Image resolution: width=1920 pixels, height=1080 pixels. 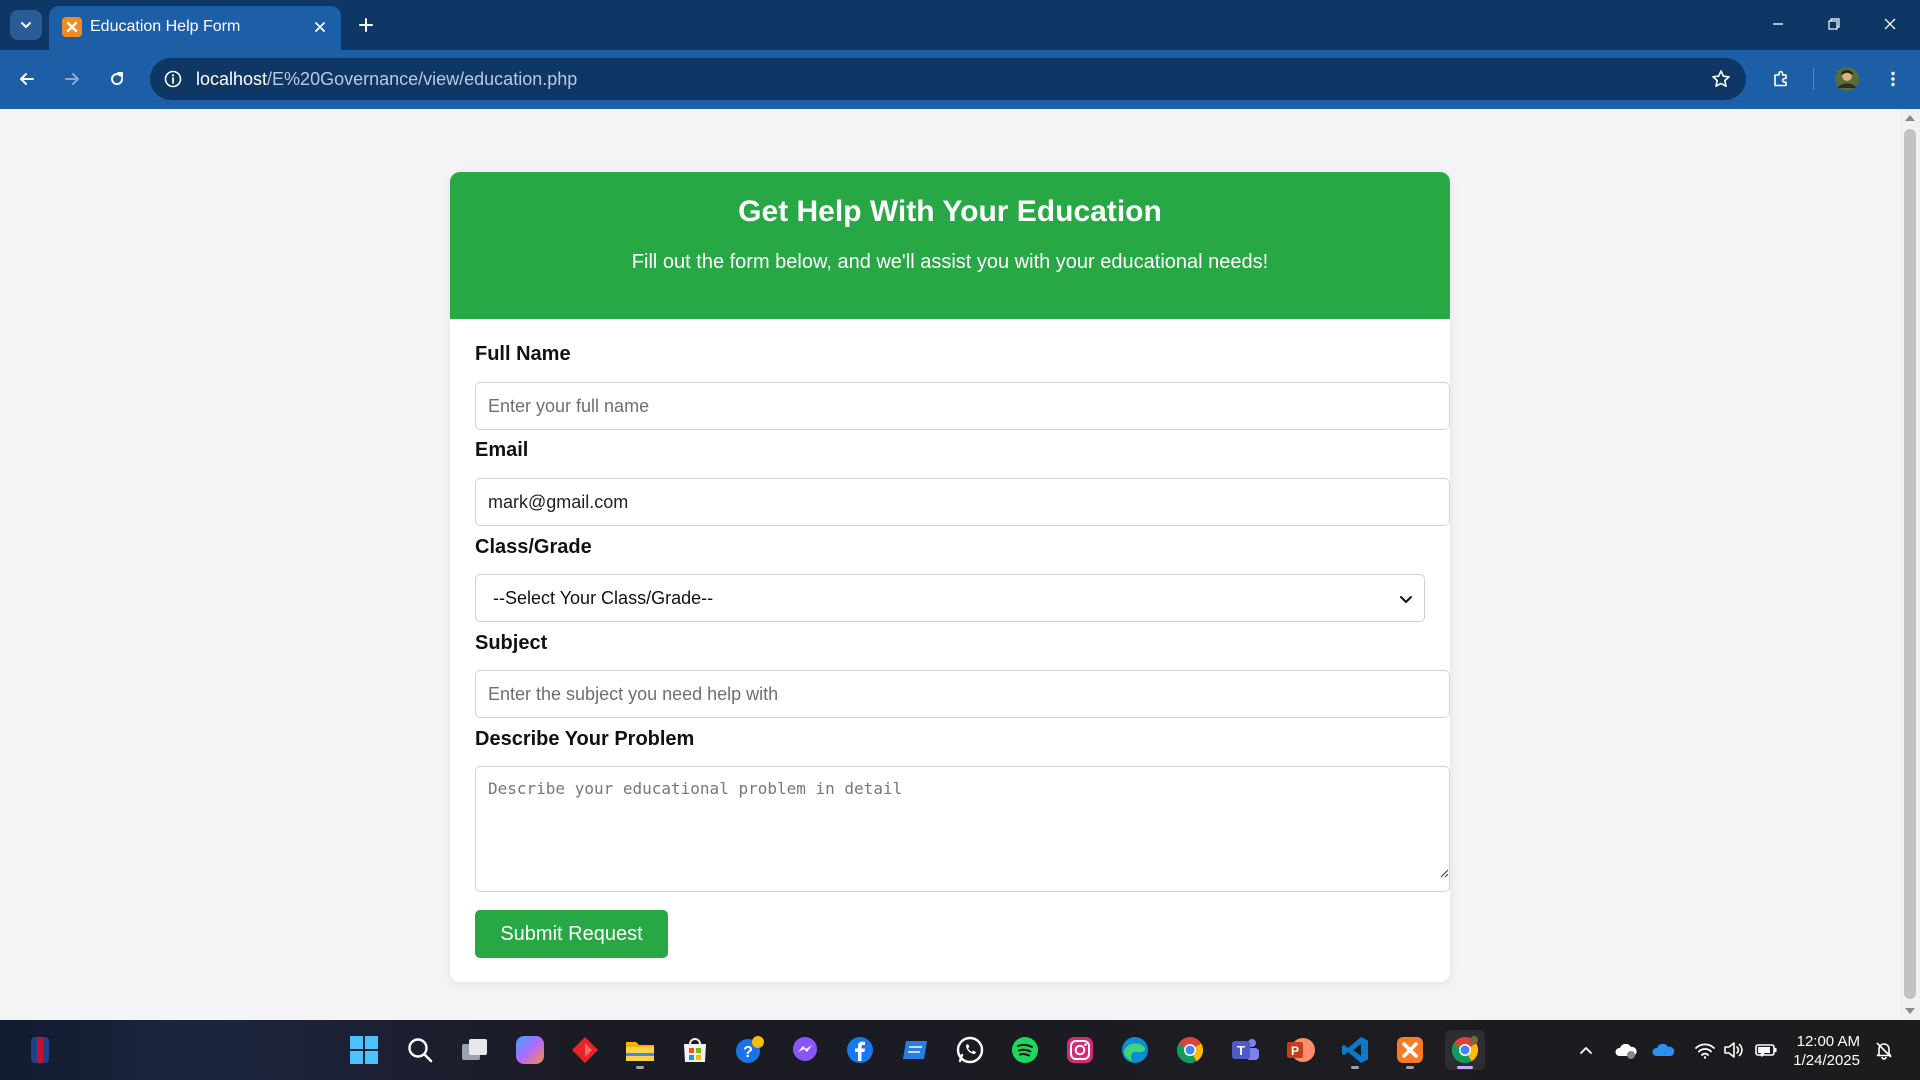 What do you see at coordinates (950, 598) in the screenshot?
I see `class-grade-select: --Select Your Class/Grade--` at bounding box center [950, 598].